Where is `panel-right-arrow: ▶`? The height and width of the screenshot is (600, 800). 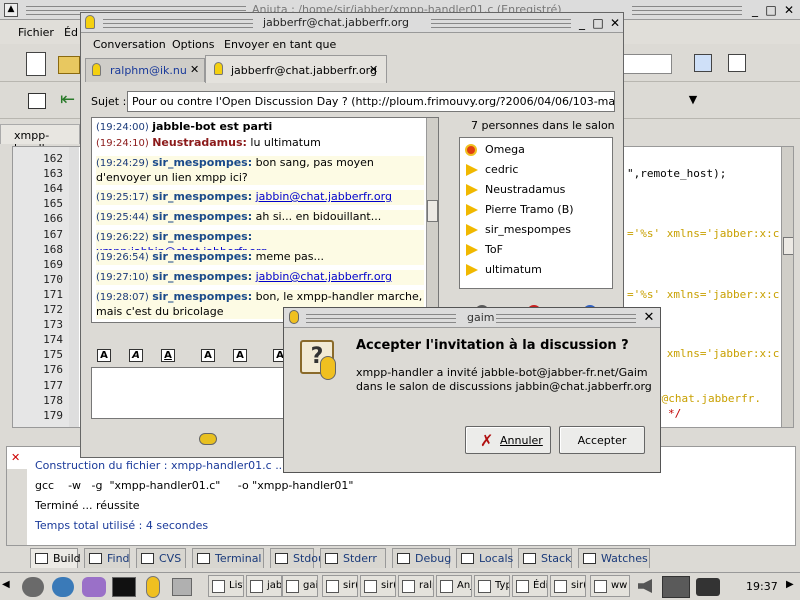
panel-right-arrow: ▶ is located at coordinates (790, 584).